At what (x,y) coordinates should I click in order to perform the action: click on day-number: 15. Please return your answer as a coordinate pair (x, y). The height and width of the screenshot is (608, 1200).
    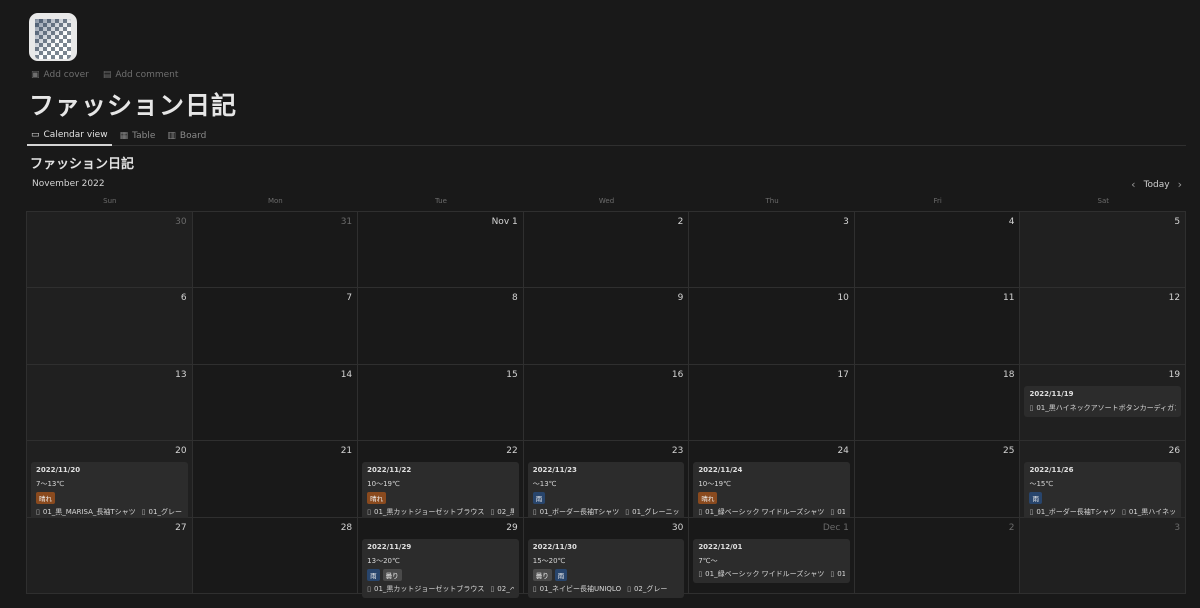
    Looking at the image, I should click on (512, 374).